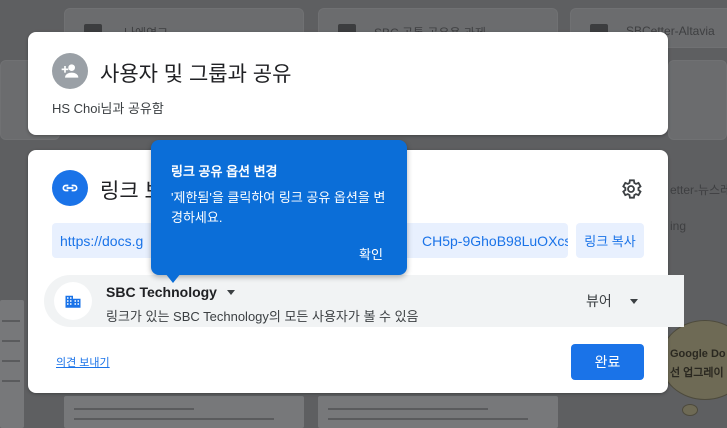  What do you see at coordinates (678, 226) in the screenshot?
I see `bg-item-label: ing` at bounding box center [678, 226].